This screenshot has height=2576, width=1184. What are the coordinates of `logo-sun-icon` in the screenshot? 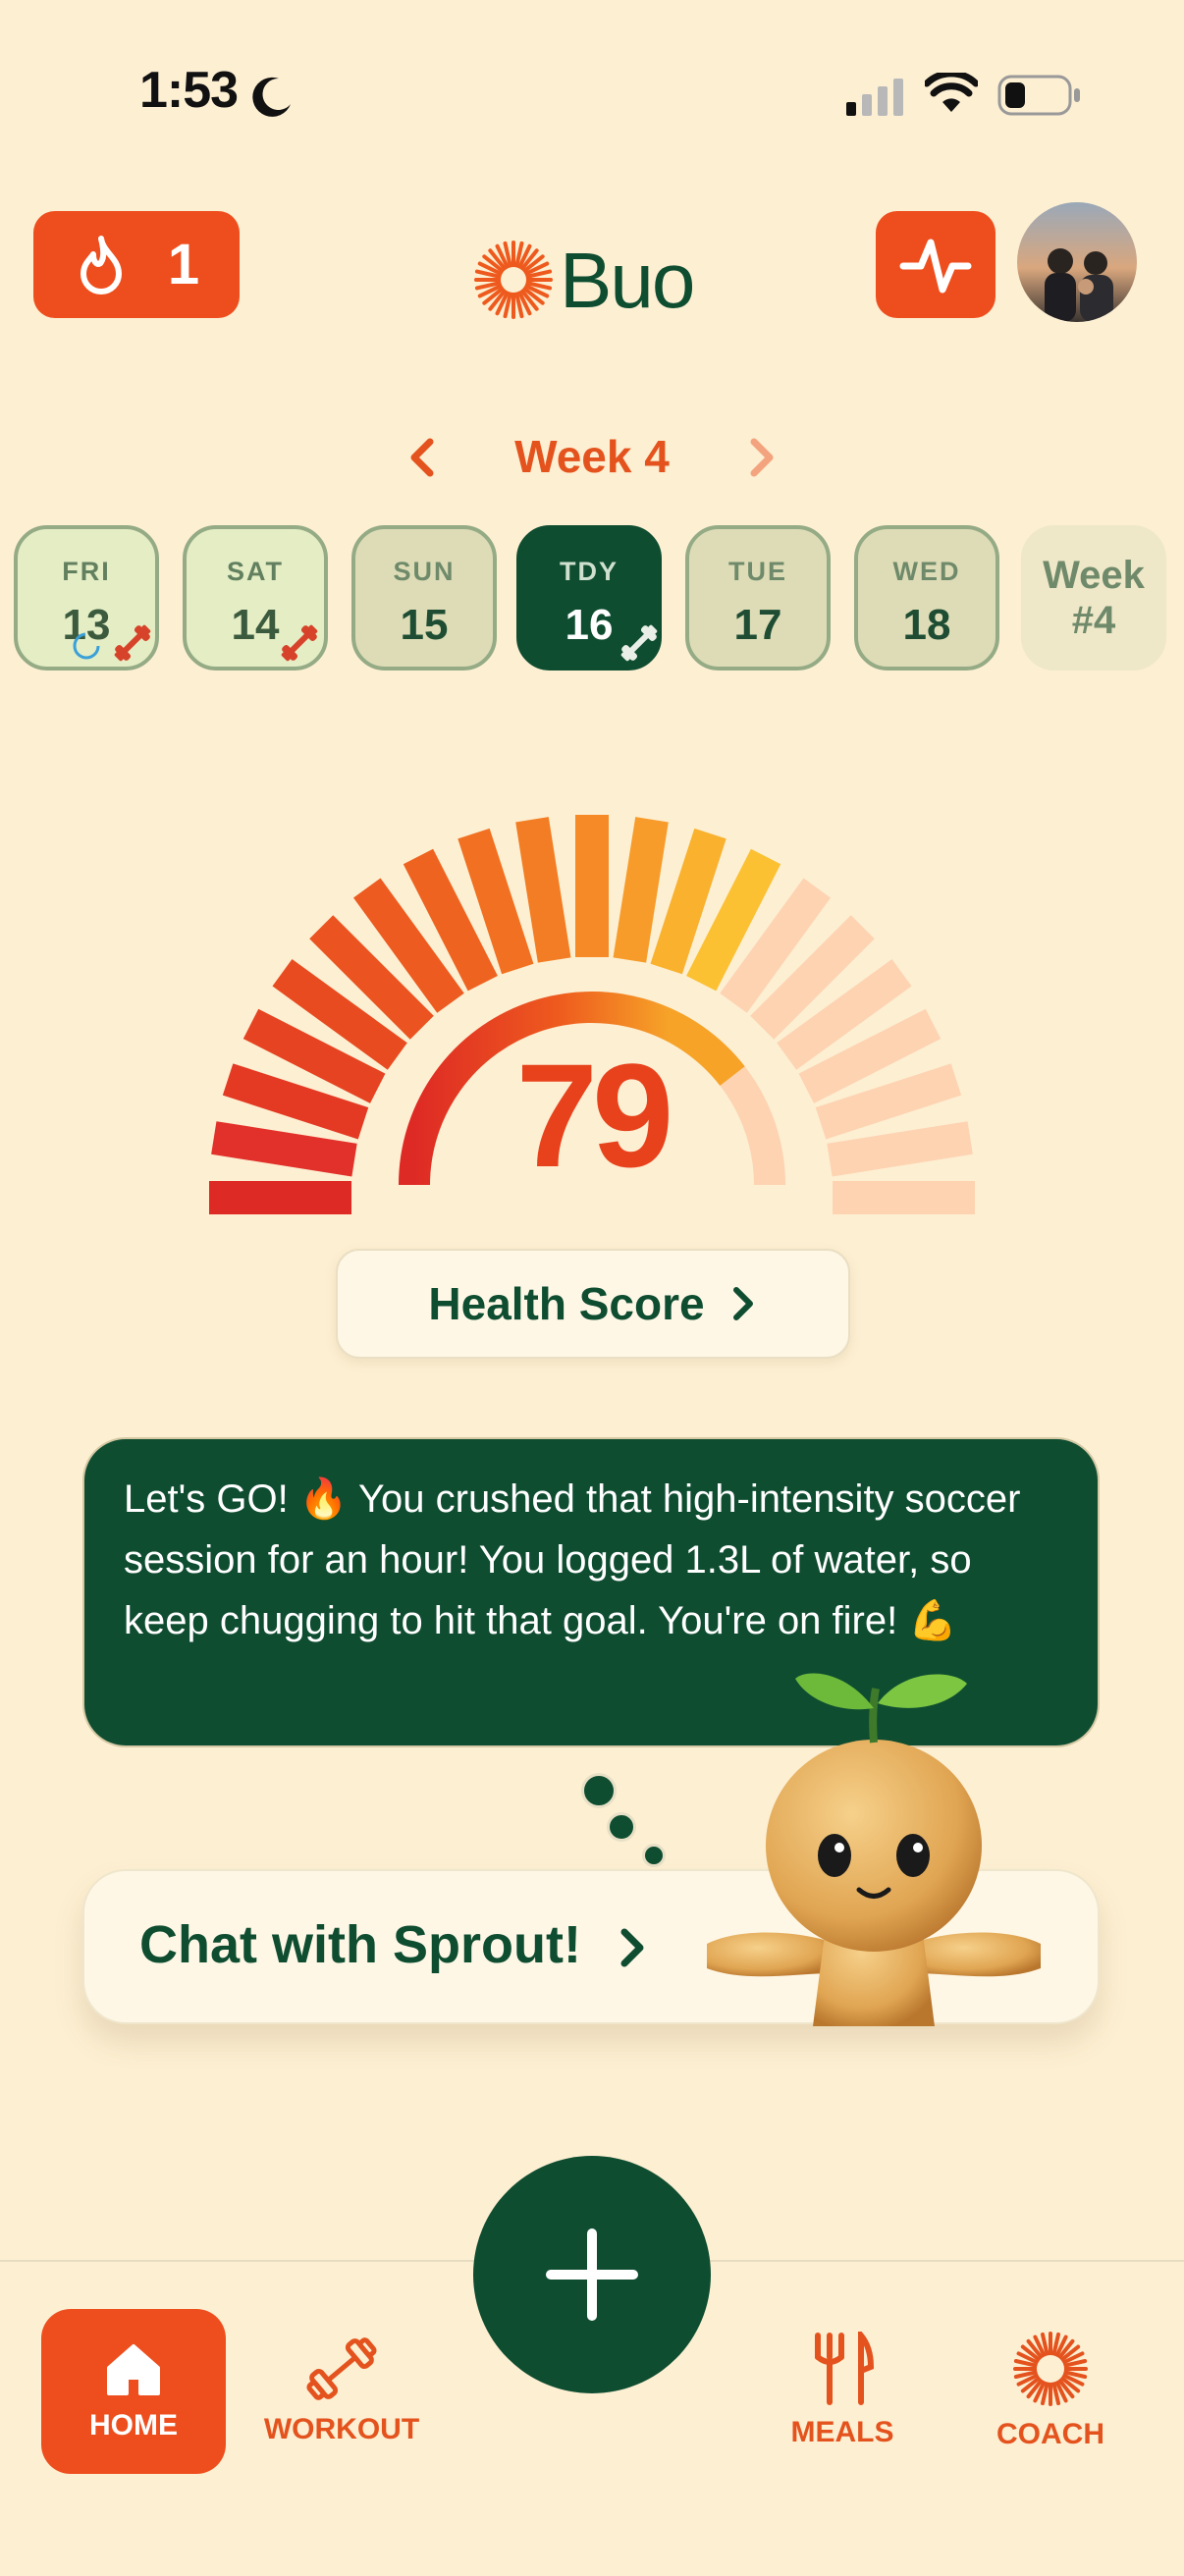 It's located at (514, 280).